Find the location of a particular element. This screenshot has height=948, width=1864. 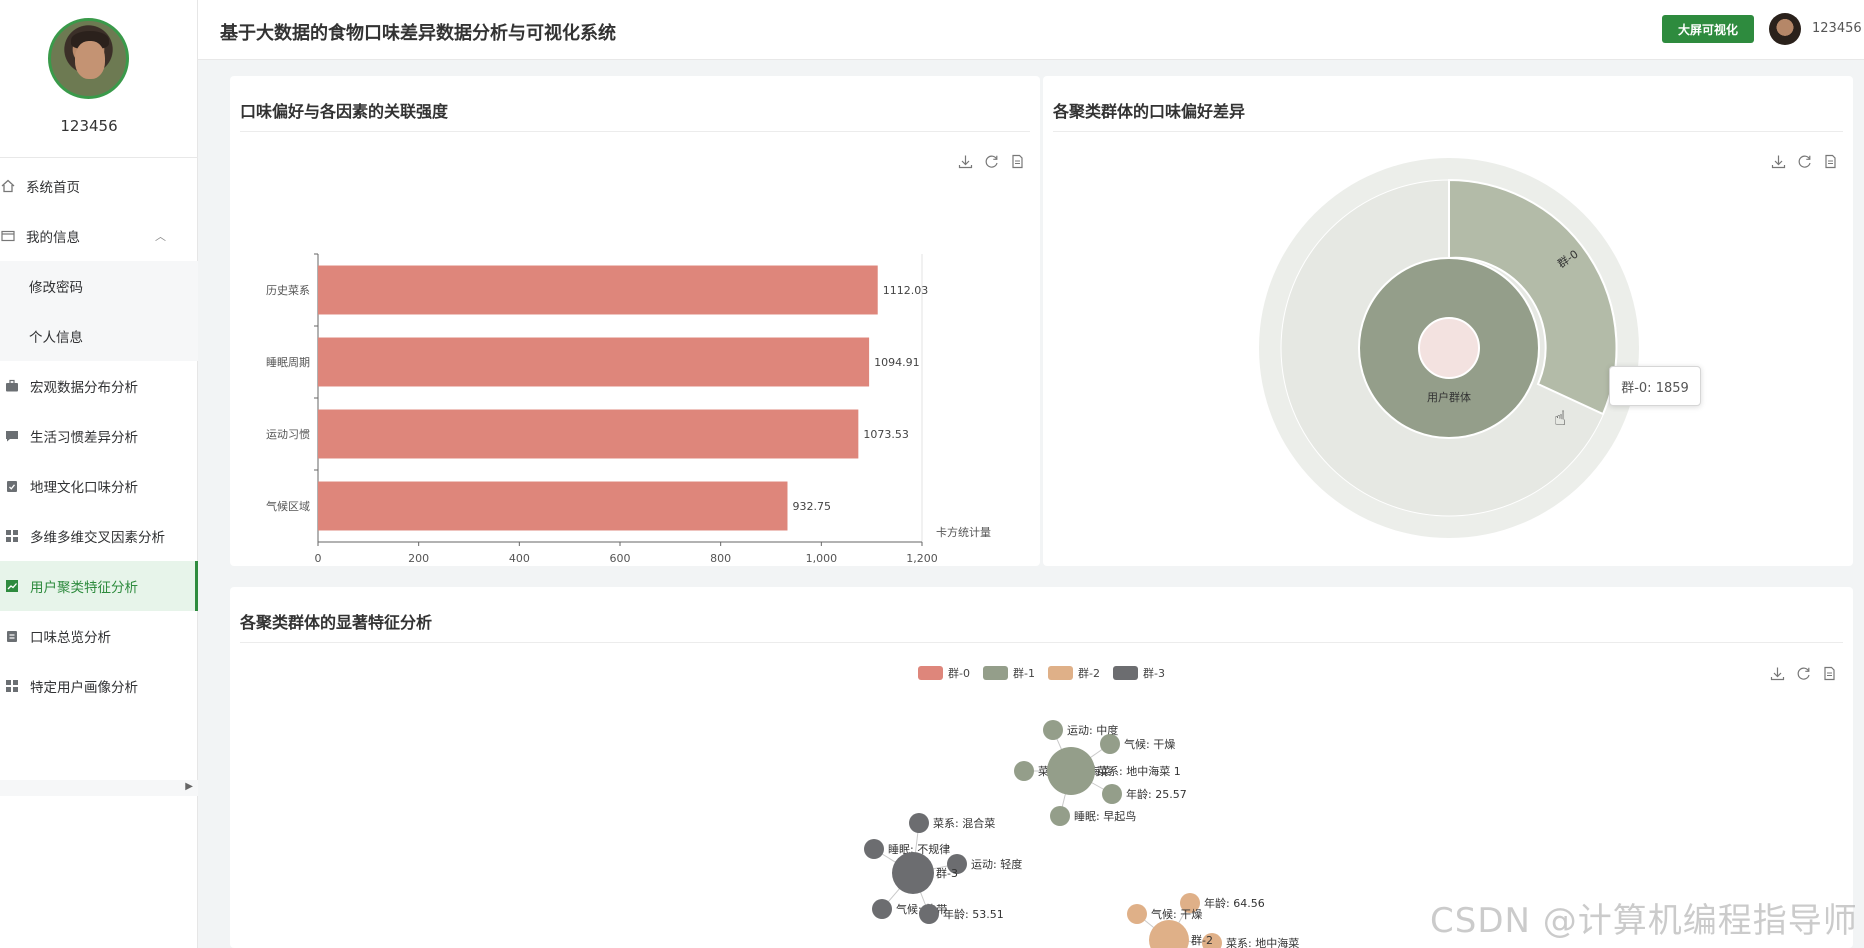

bar-value-label: 1112.03 is located at coordinates (906, 290).